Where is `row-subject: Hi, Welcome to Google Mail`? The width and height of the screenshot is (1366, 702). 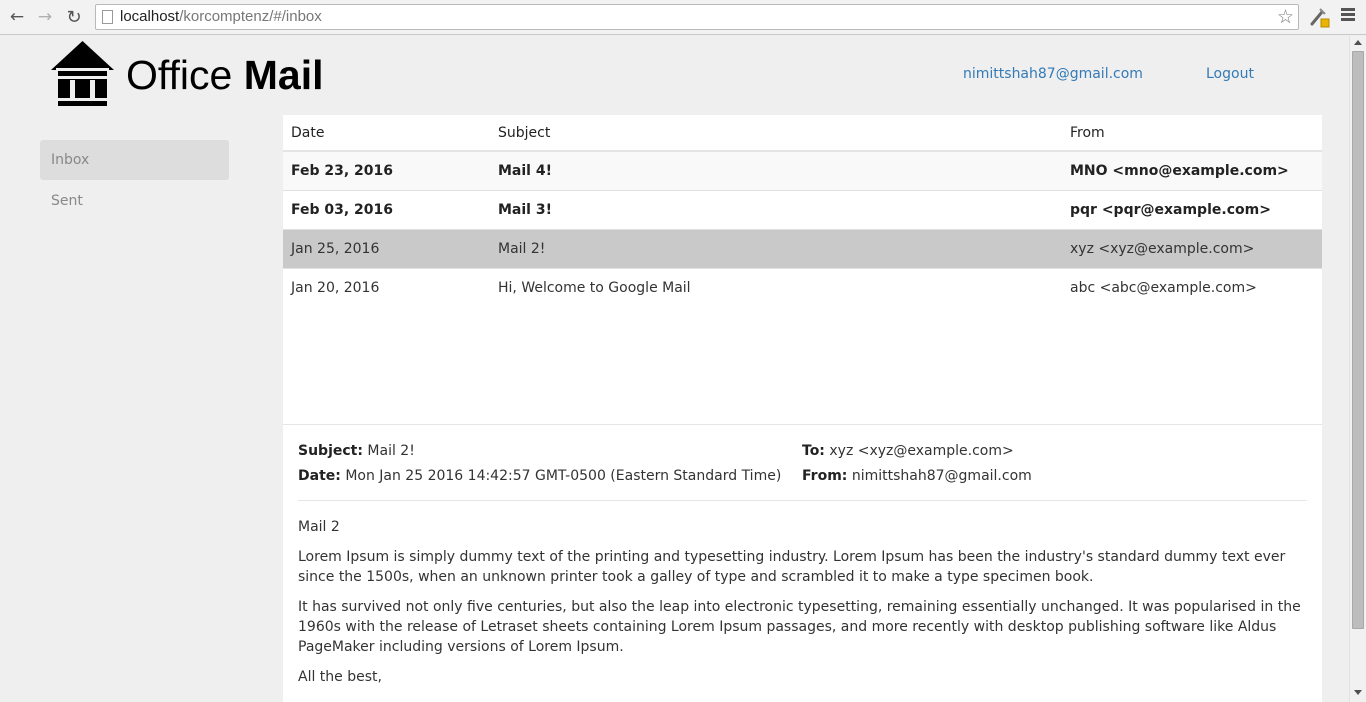
row-subject: Hi, Welcome to Google Mail is located at coordinates (776, 287).